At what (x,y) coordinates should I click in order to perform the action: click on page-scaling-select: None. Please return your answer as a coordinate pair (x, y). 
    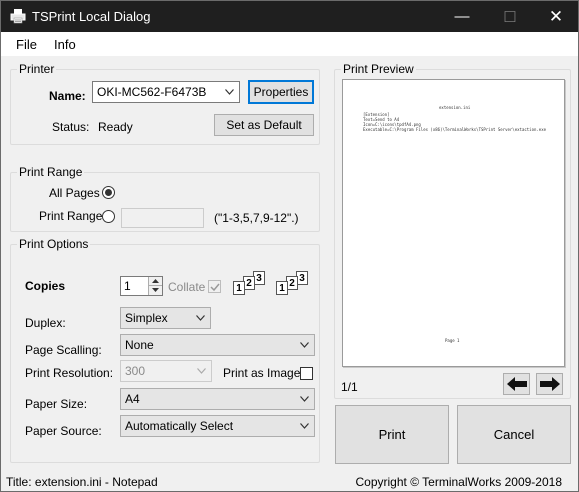
    Looking at the image, I should click on (217, 345).